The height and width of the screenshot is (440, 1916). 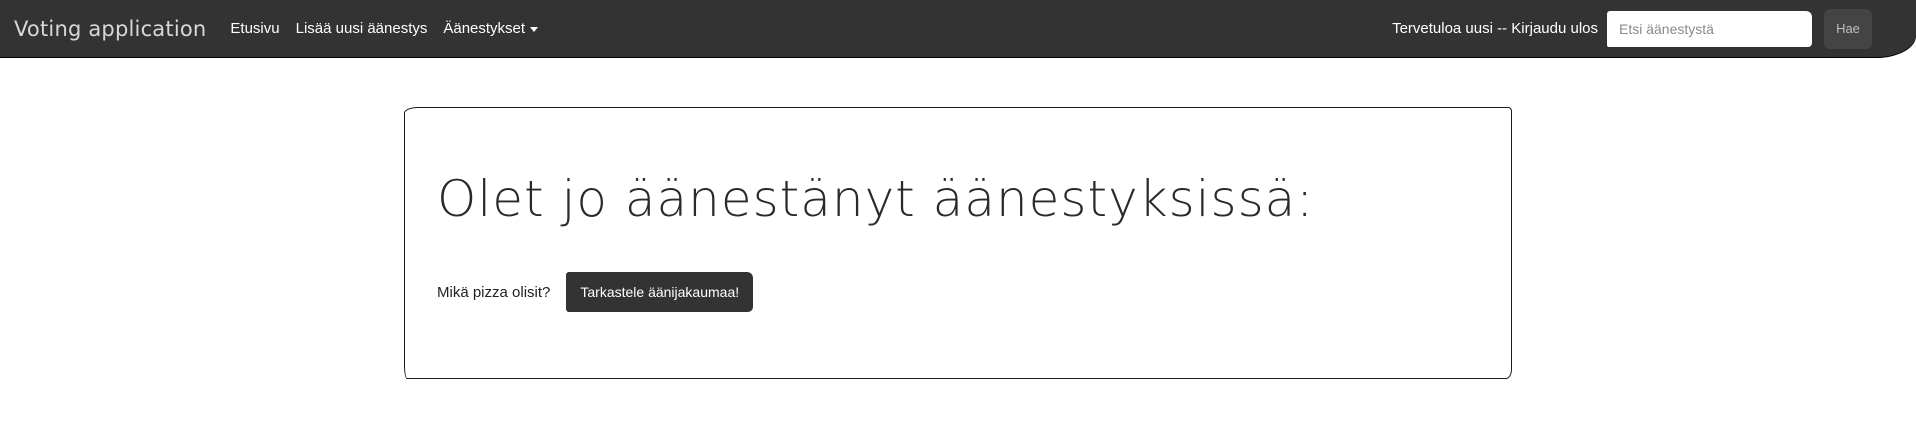 I want to click on nav-right: Tervetuloa uusi -- Kirjaudu ulos Hae, so click(x=1647, y=28).